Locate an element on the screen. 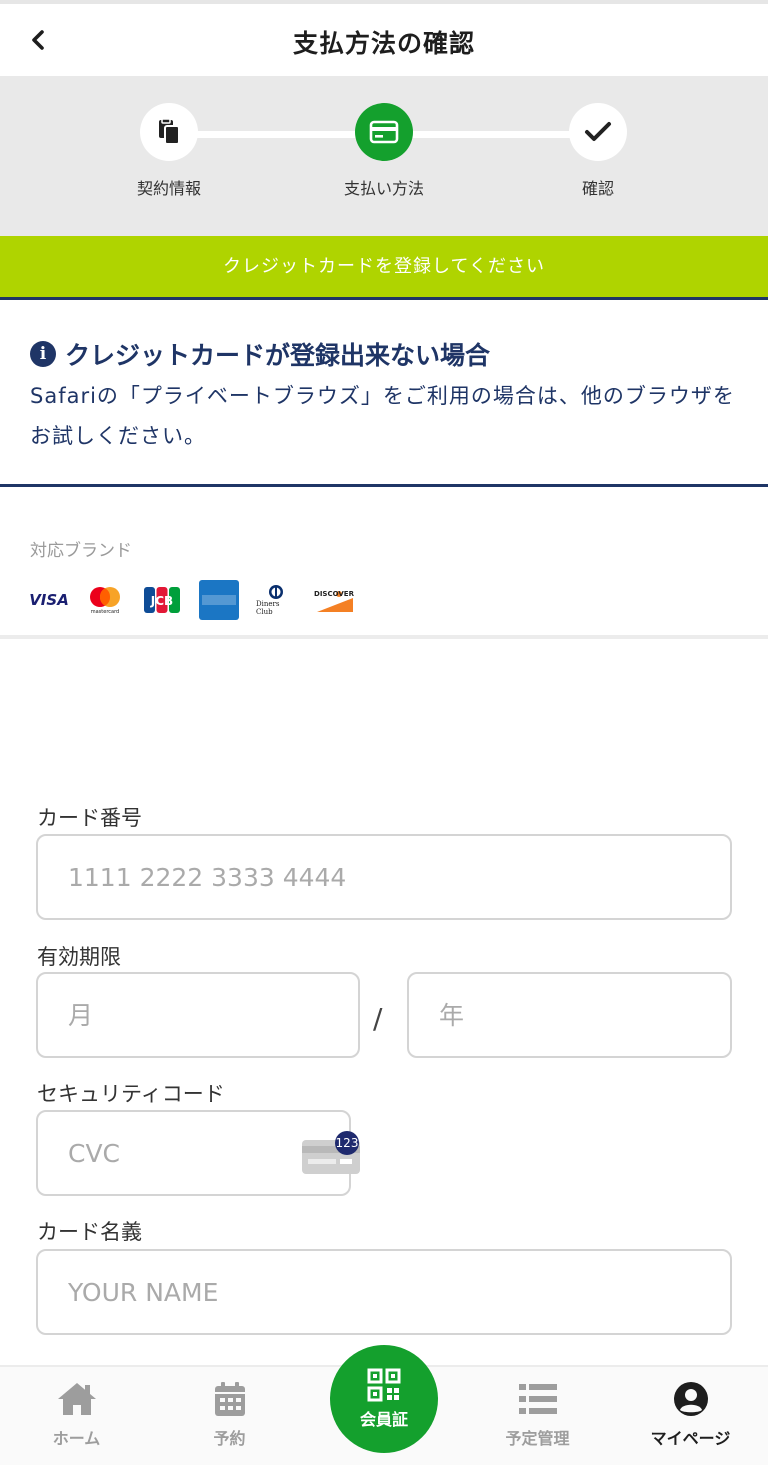 This screenshot has height=1465, width=768. home-icon is located at coordinates (76, 1399).